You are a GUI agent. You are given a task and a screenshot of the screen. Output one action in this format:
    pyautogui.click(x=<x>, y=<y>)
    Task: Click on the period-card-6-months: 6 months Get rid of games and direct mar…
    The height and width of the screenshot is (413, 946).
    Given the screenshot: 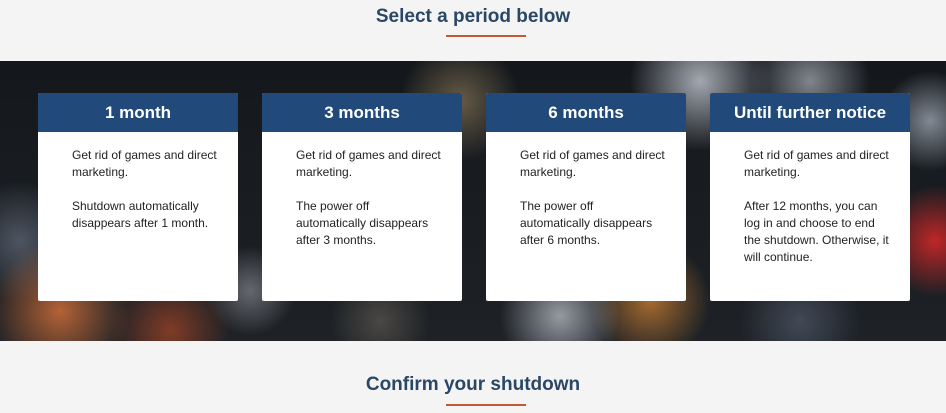 What is the action you would take?
    pyautogui.click(x=586, y=197)
    